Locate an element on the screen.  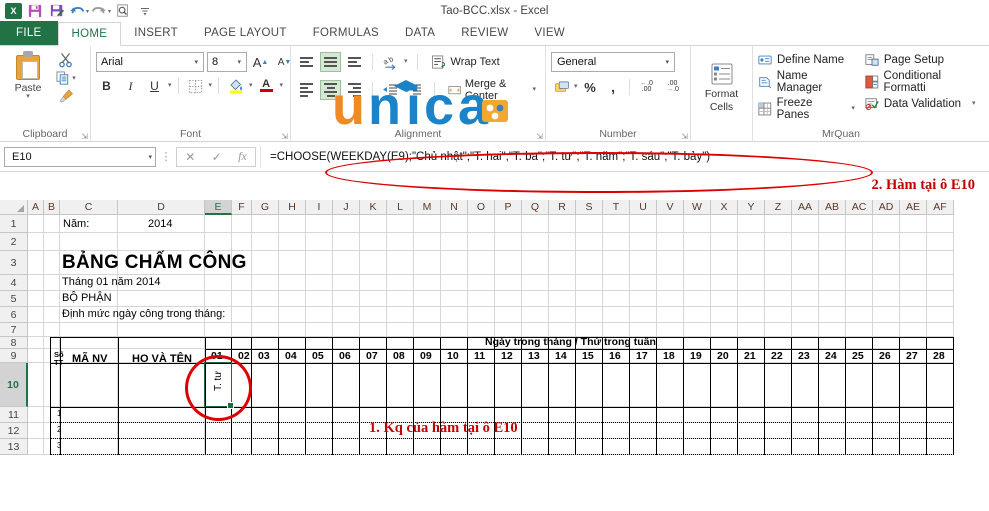
increase-decimal-button: ←.0.00 is located at coordinates (647, 87).